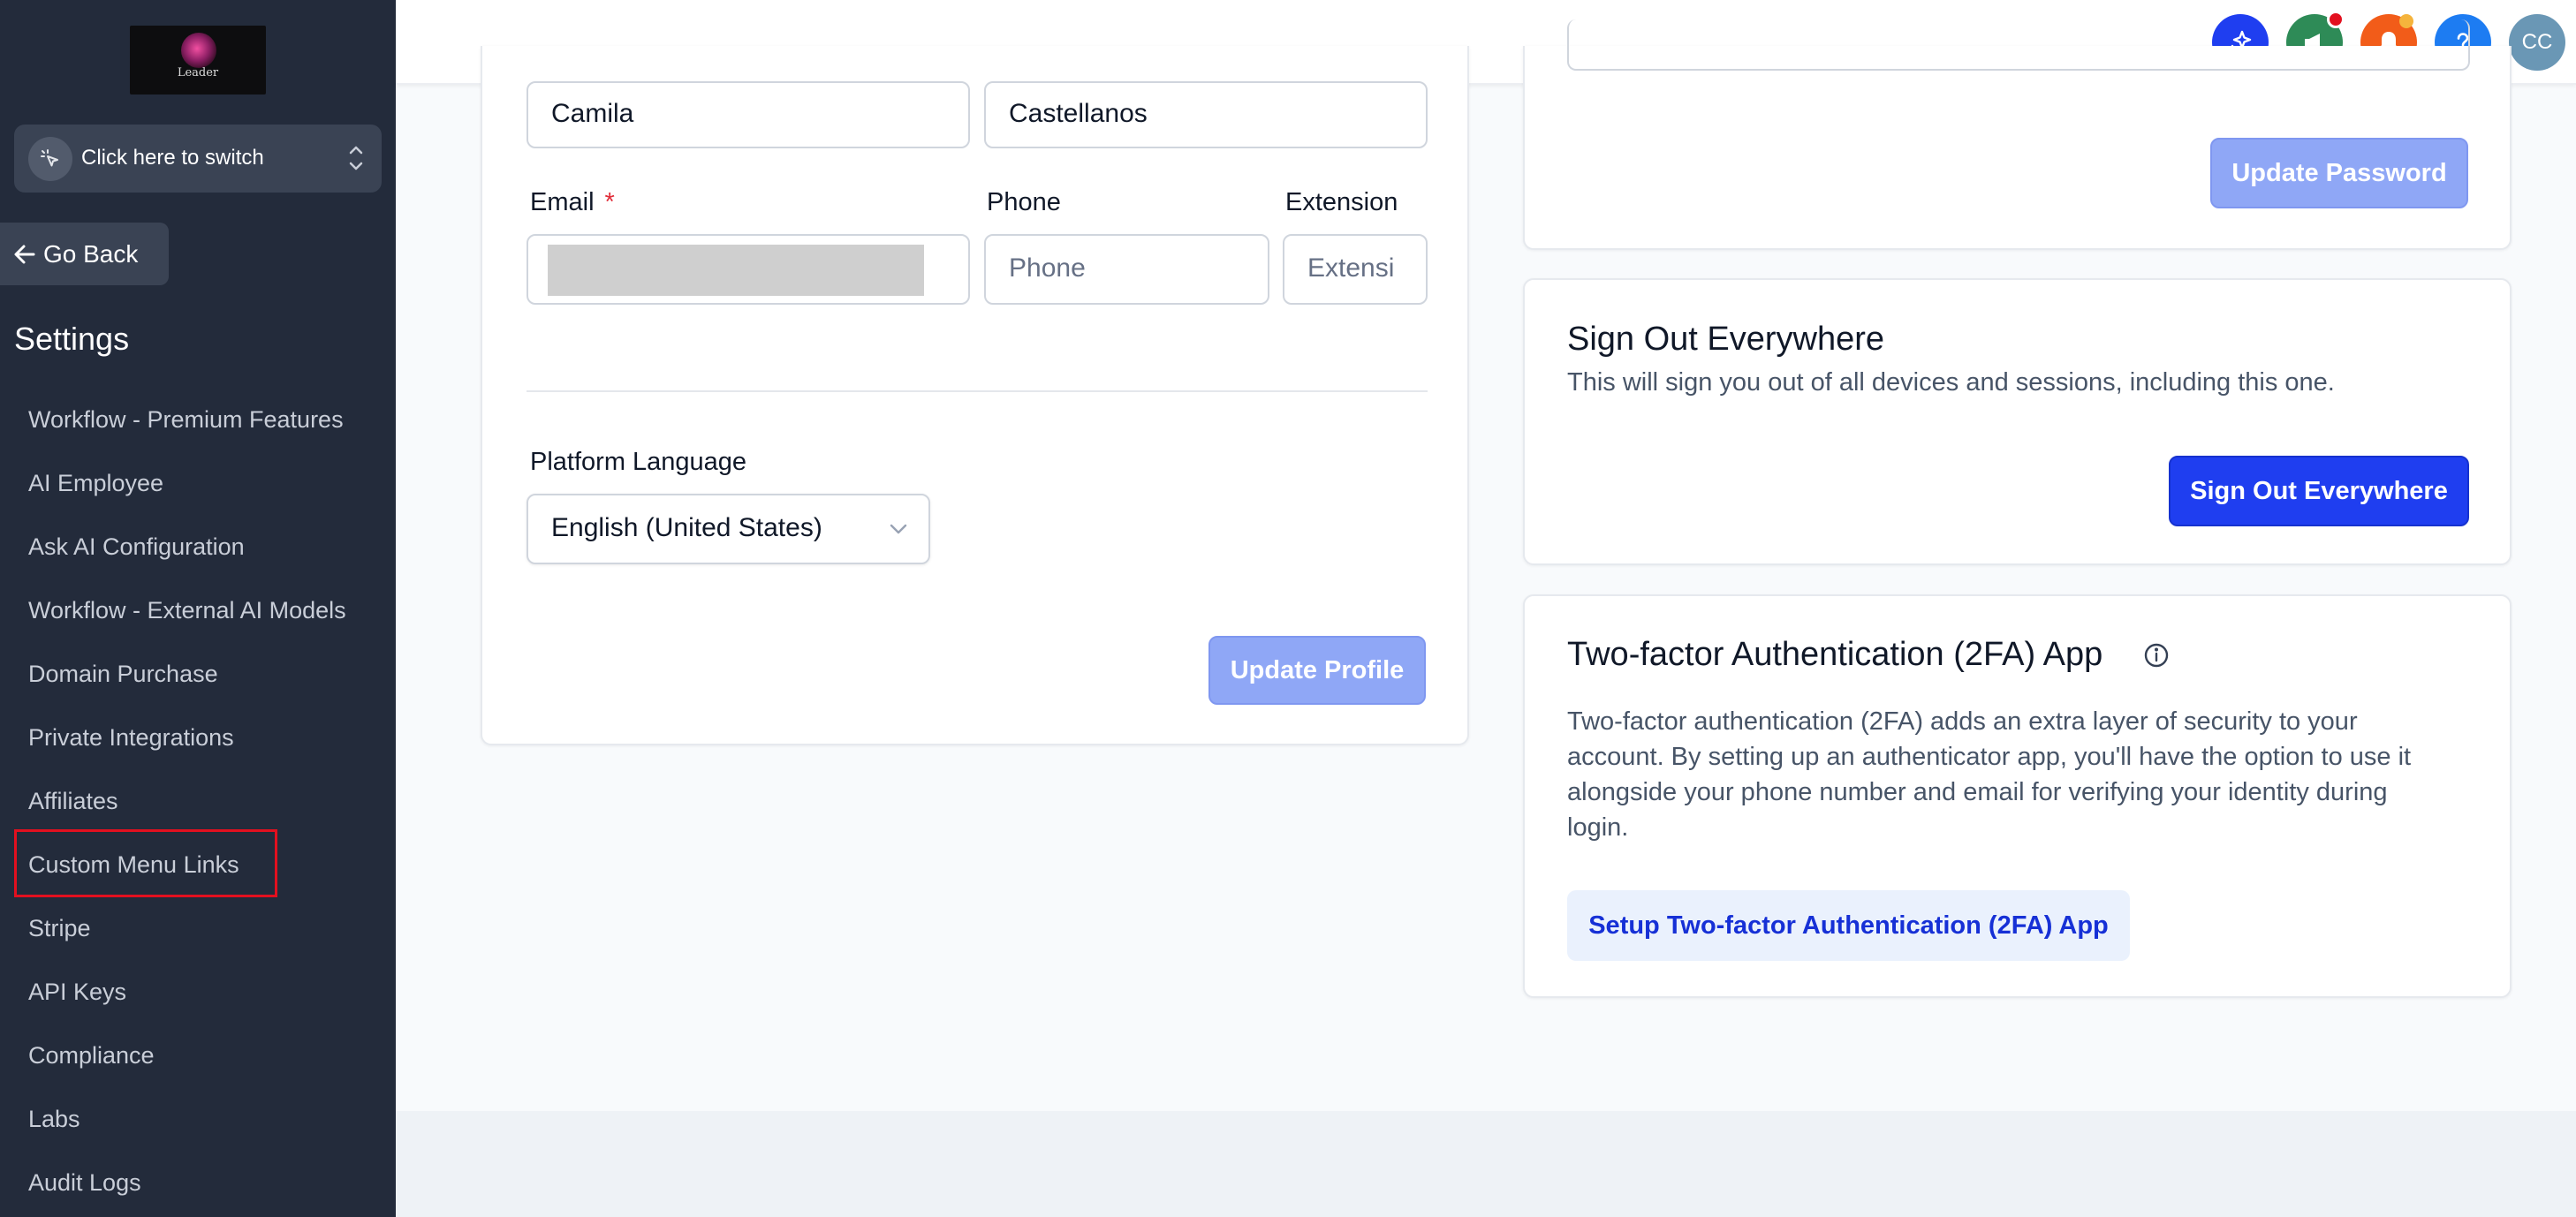 The image size is (2576, 1217). I want to click on platform-language-select: English (United States), so click(728, 529).